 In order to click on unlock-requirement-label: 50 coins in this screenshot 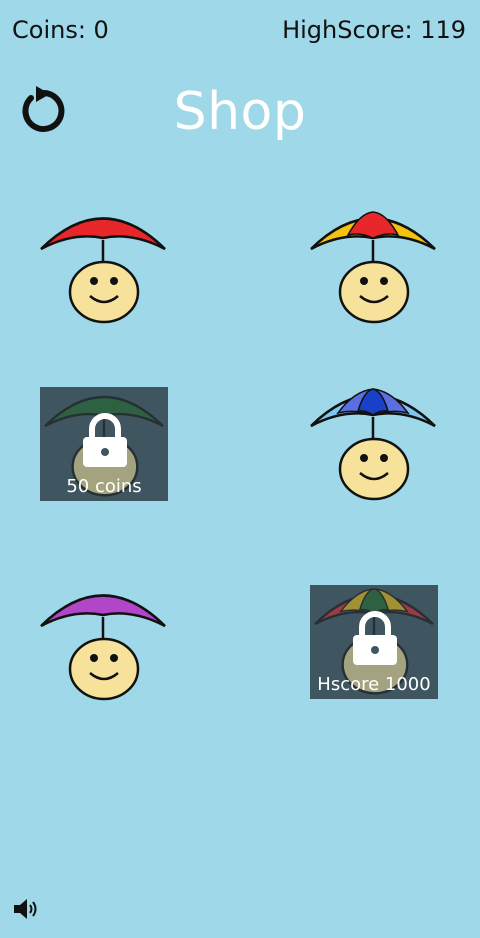, I will do `click(104, 486)`.